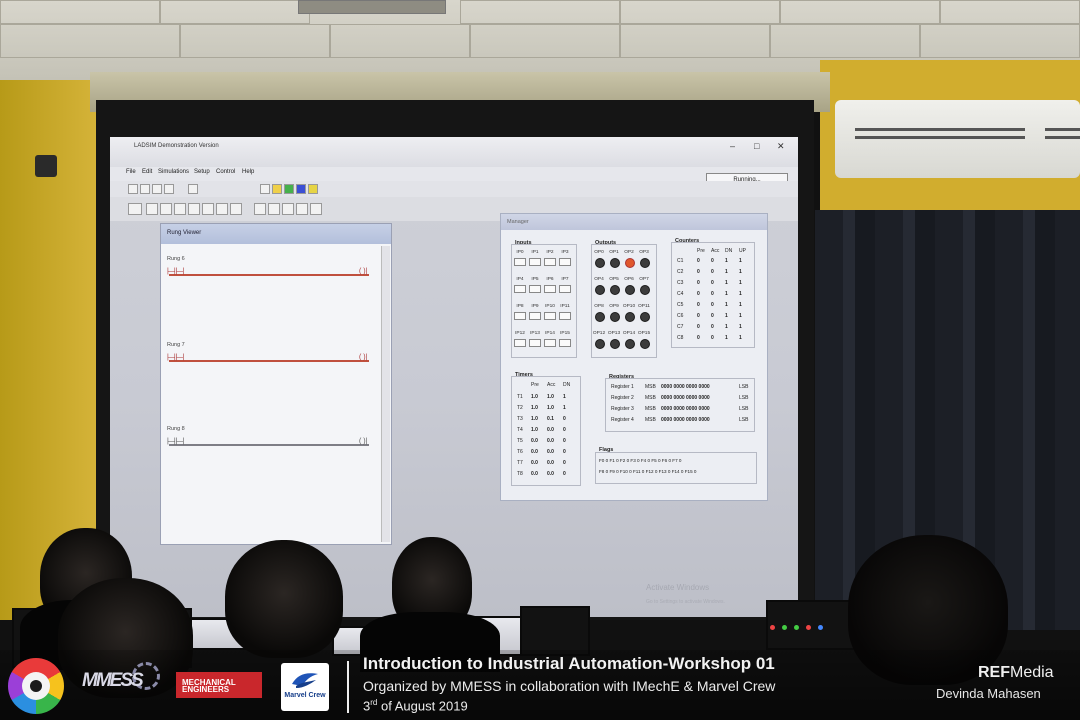  What do you see at coordinates (732, 146) in the screenshot?
I see `minimize-icon: –` at bounding box center [732, 146].